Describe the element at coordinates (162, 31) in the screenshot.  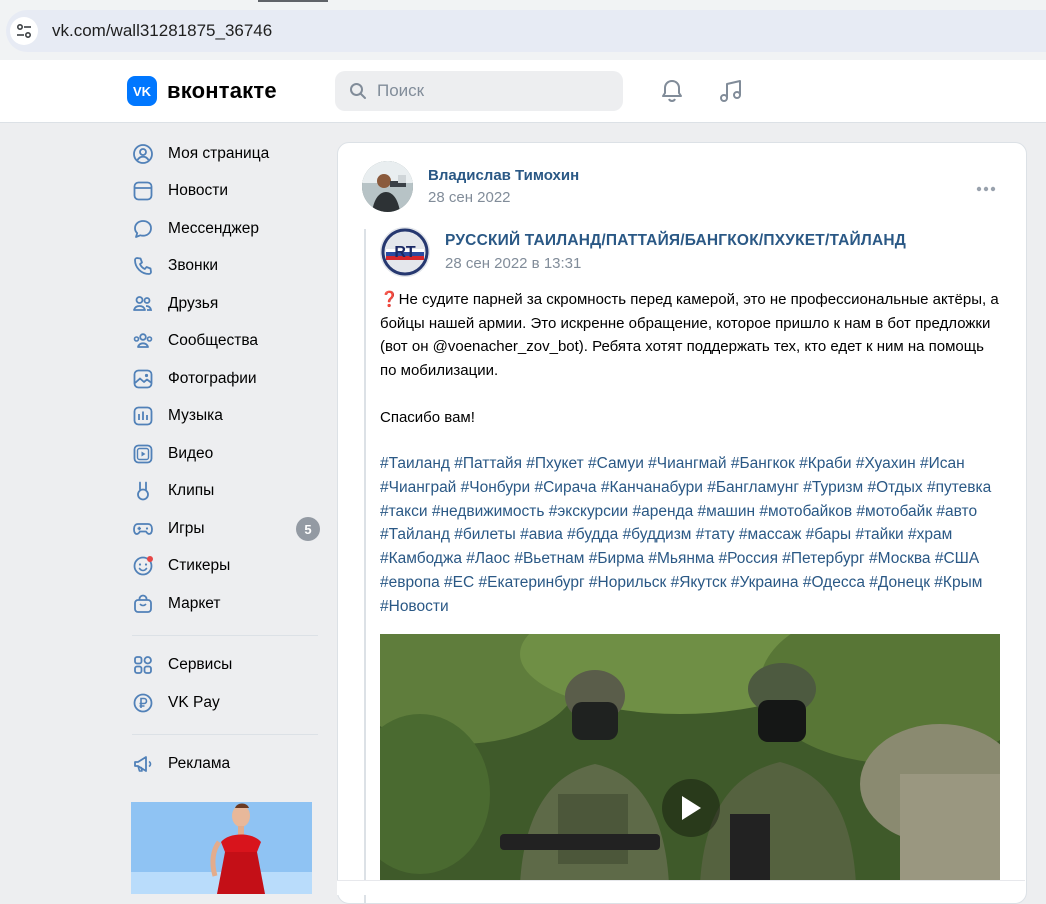
I see `url-text: vk.com/wall31281875_36746` at that location.